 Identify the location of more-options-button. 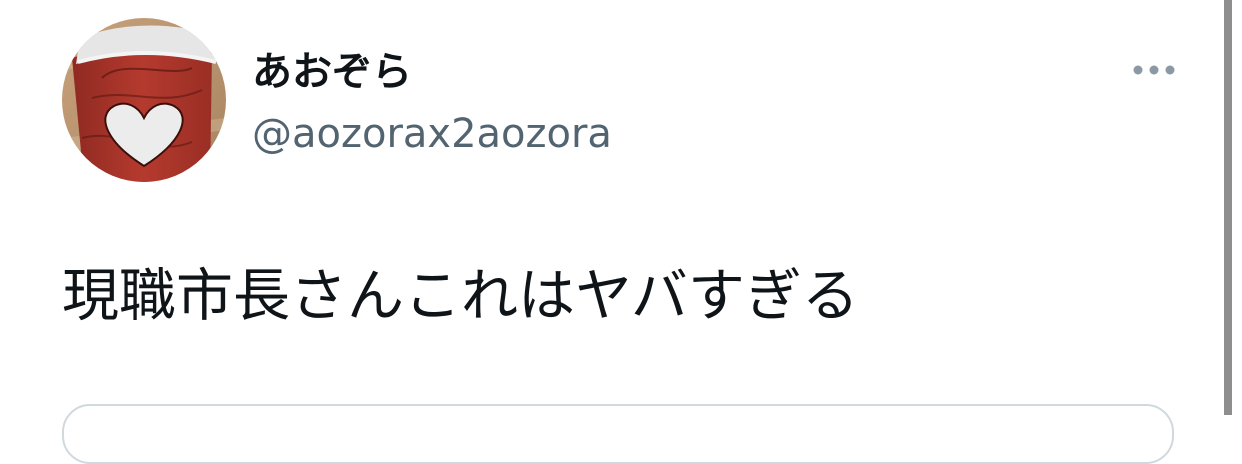
(1154, 70).